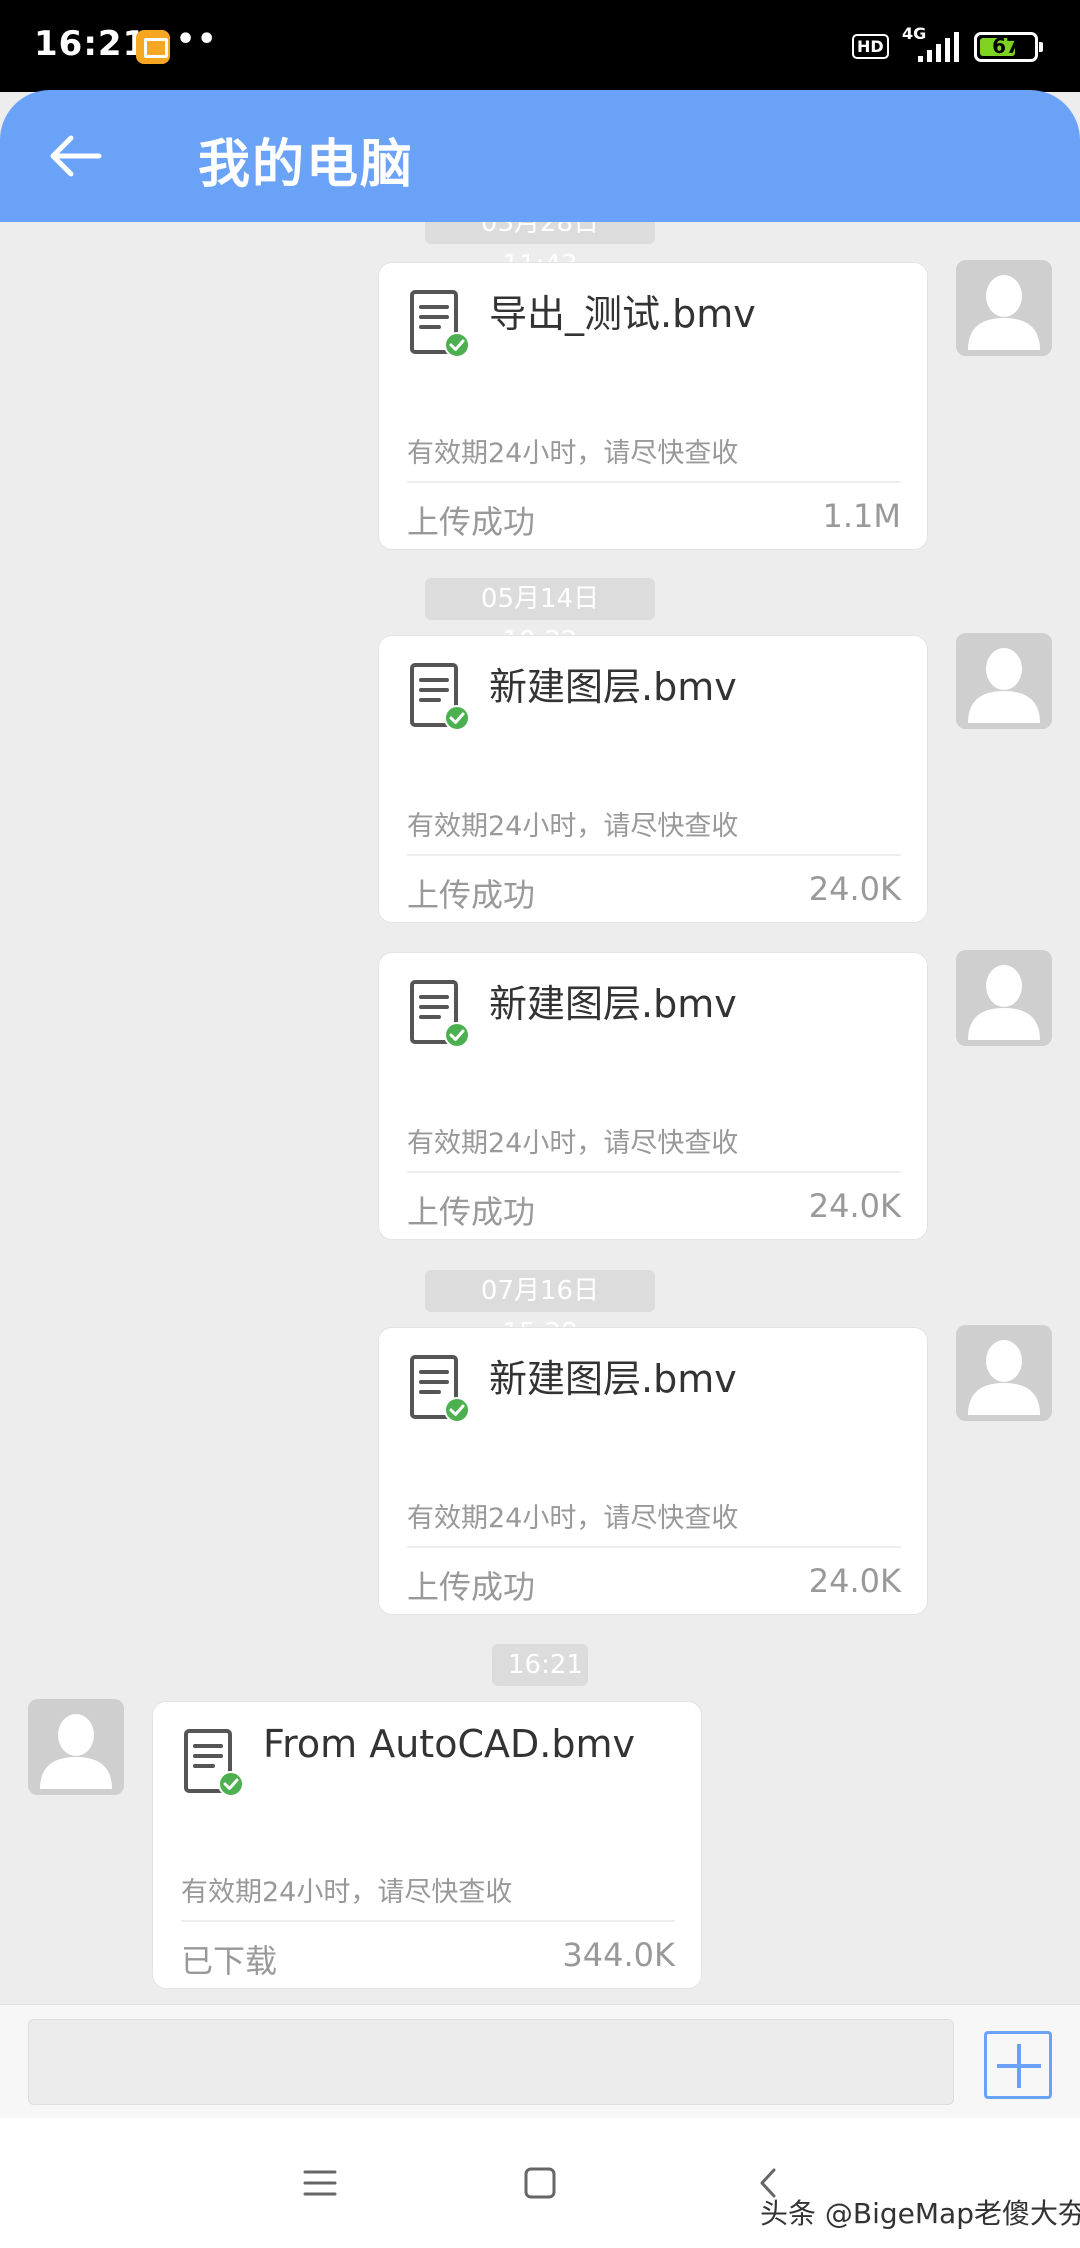 The image size is (1080, 2248). I want to click on notification-app-icon, so click(153, 47).